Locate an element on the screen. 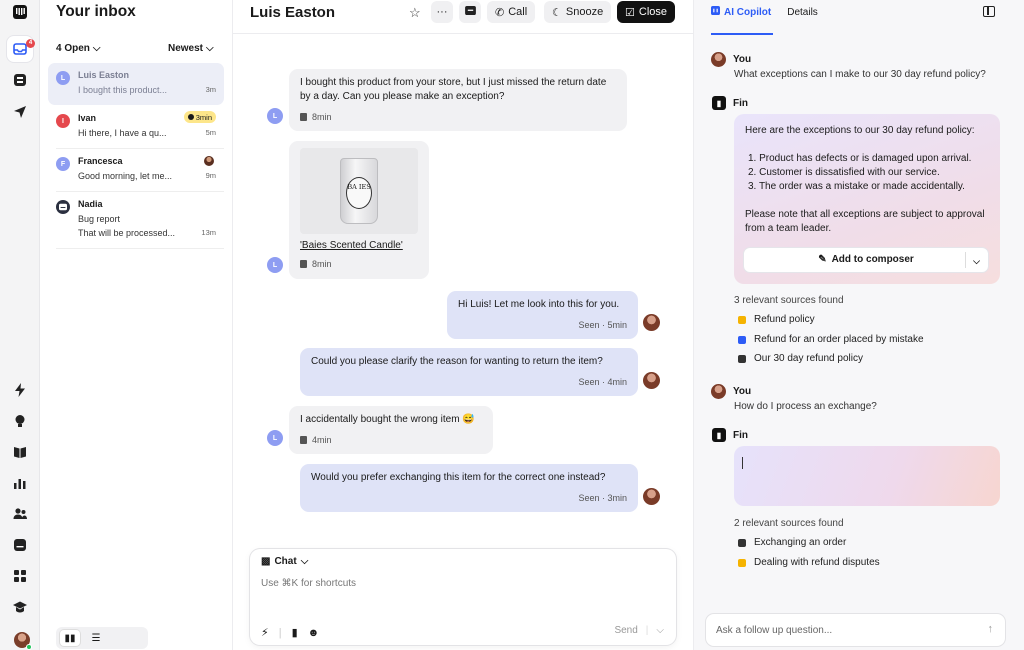 The image size is (1024, 650). product-link: 'Baies Scented Candle' is located at coordinates (359, 246).